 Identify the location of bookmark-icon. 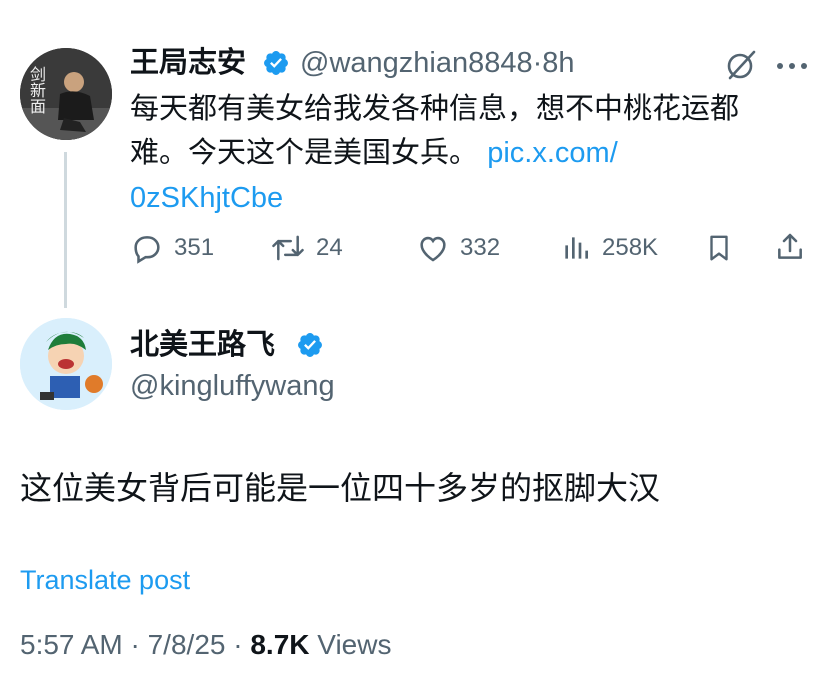
(719, 250).